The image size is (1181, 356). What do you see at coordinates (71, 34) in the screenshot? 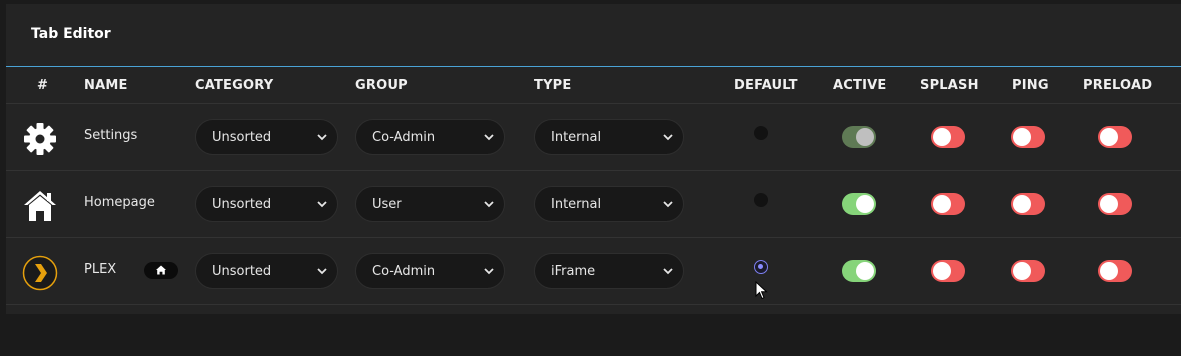
I see `panel-title: Tab Editor` at bounding box center [71, 34].